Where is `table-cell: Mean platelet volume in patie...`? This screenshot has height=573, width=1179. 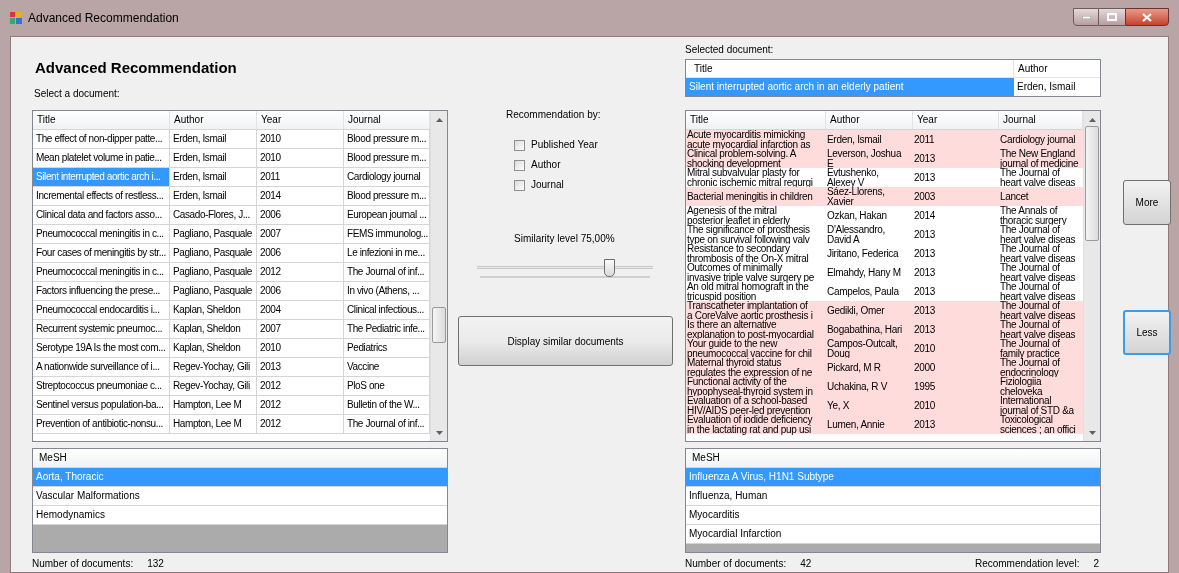 table-cell: Mean platelet volume in patie... is located at coordinates (101, 158).